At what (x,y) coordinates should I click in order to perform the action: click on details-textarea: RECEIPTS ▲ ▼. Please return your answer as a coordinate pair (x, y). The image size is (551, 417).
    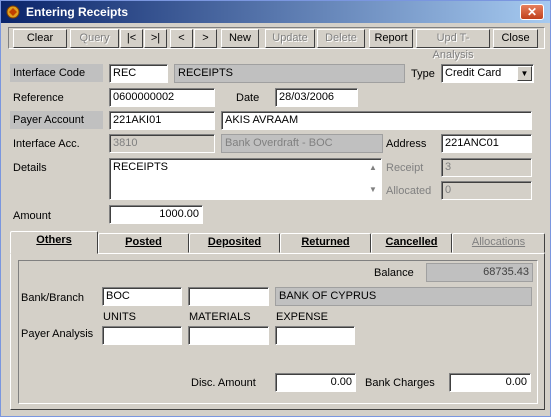
    Looking at the image, I should click on (245, 179).